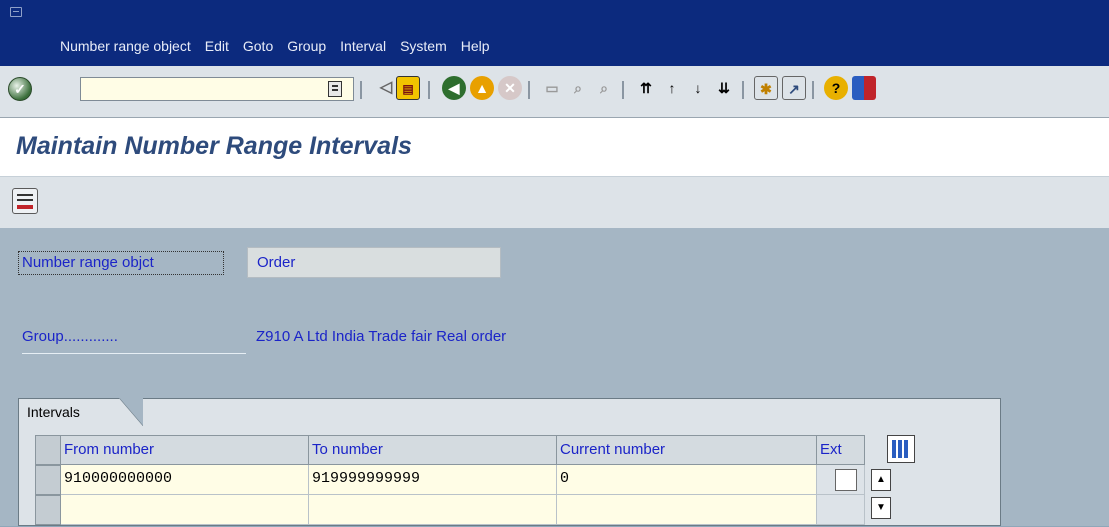 Image resolution: width=1109 pixels, height=527 pixels. I want to click on menu-goto: Goto, so click(258, 46).